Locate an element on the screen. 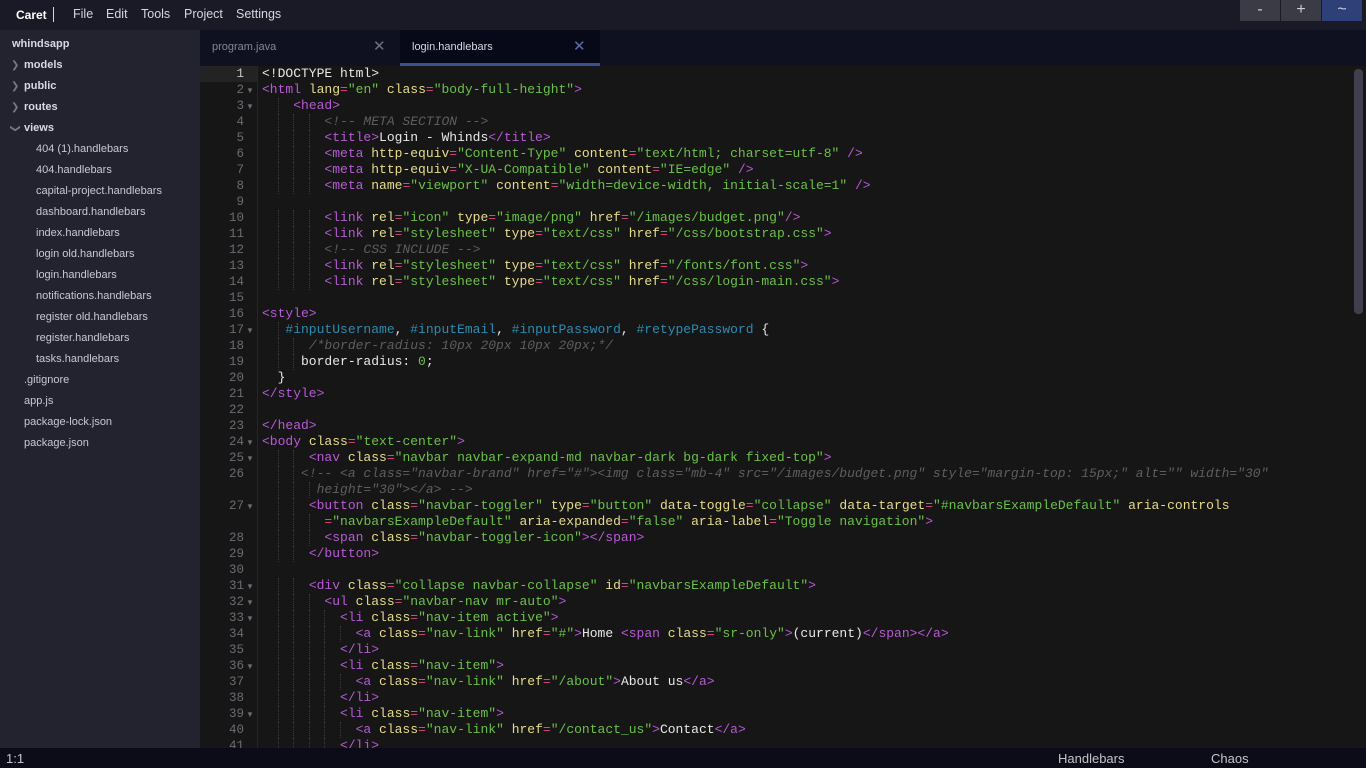  code-line: } is located at coordinates (274, 377).